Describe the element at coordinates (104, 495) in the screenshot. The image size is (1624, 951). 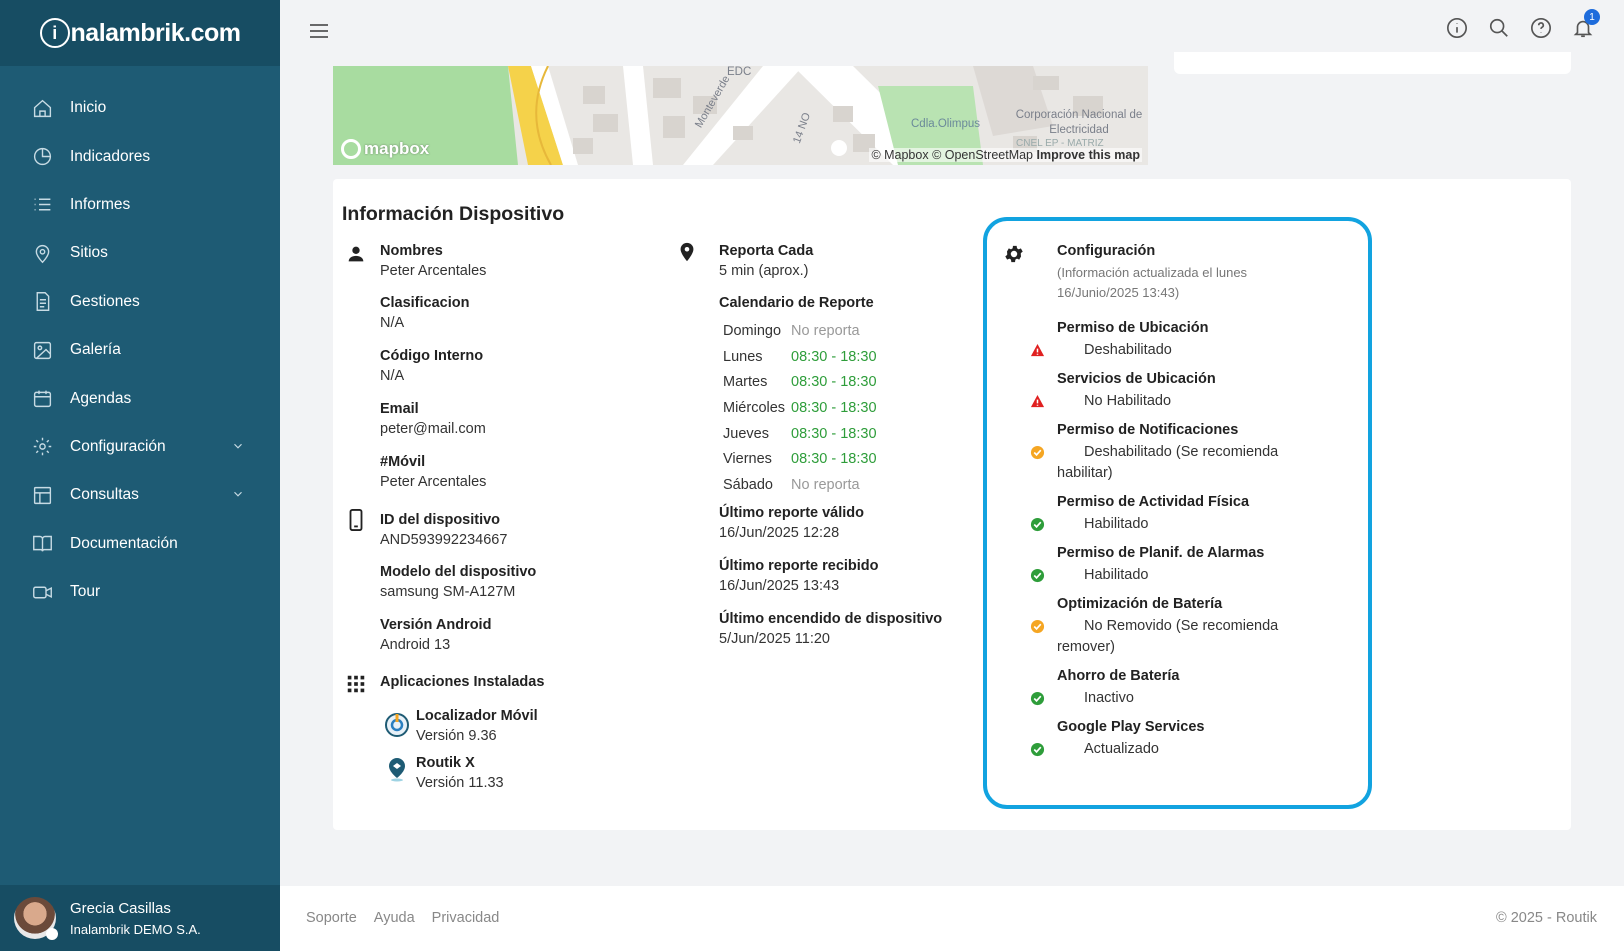
I see `sidebar-item-label: Consultas` at that location.